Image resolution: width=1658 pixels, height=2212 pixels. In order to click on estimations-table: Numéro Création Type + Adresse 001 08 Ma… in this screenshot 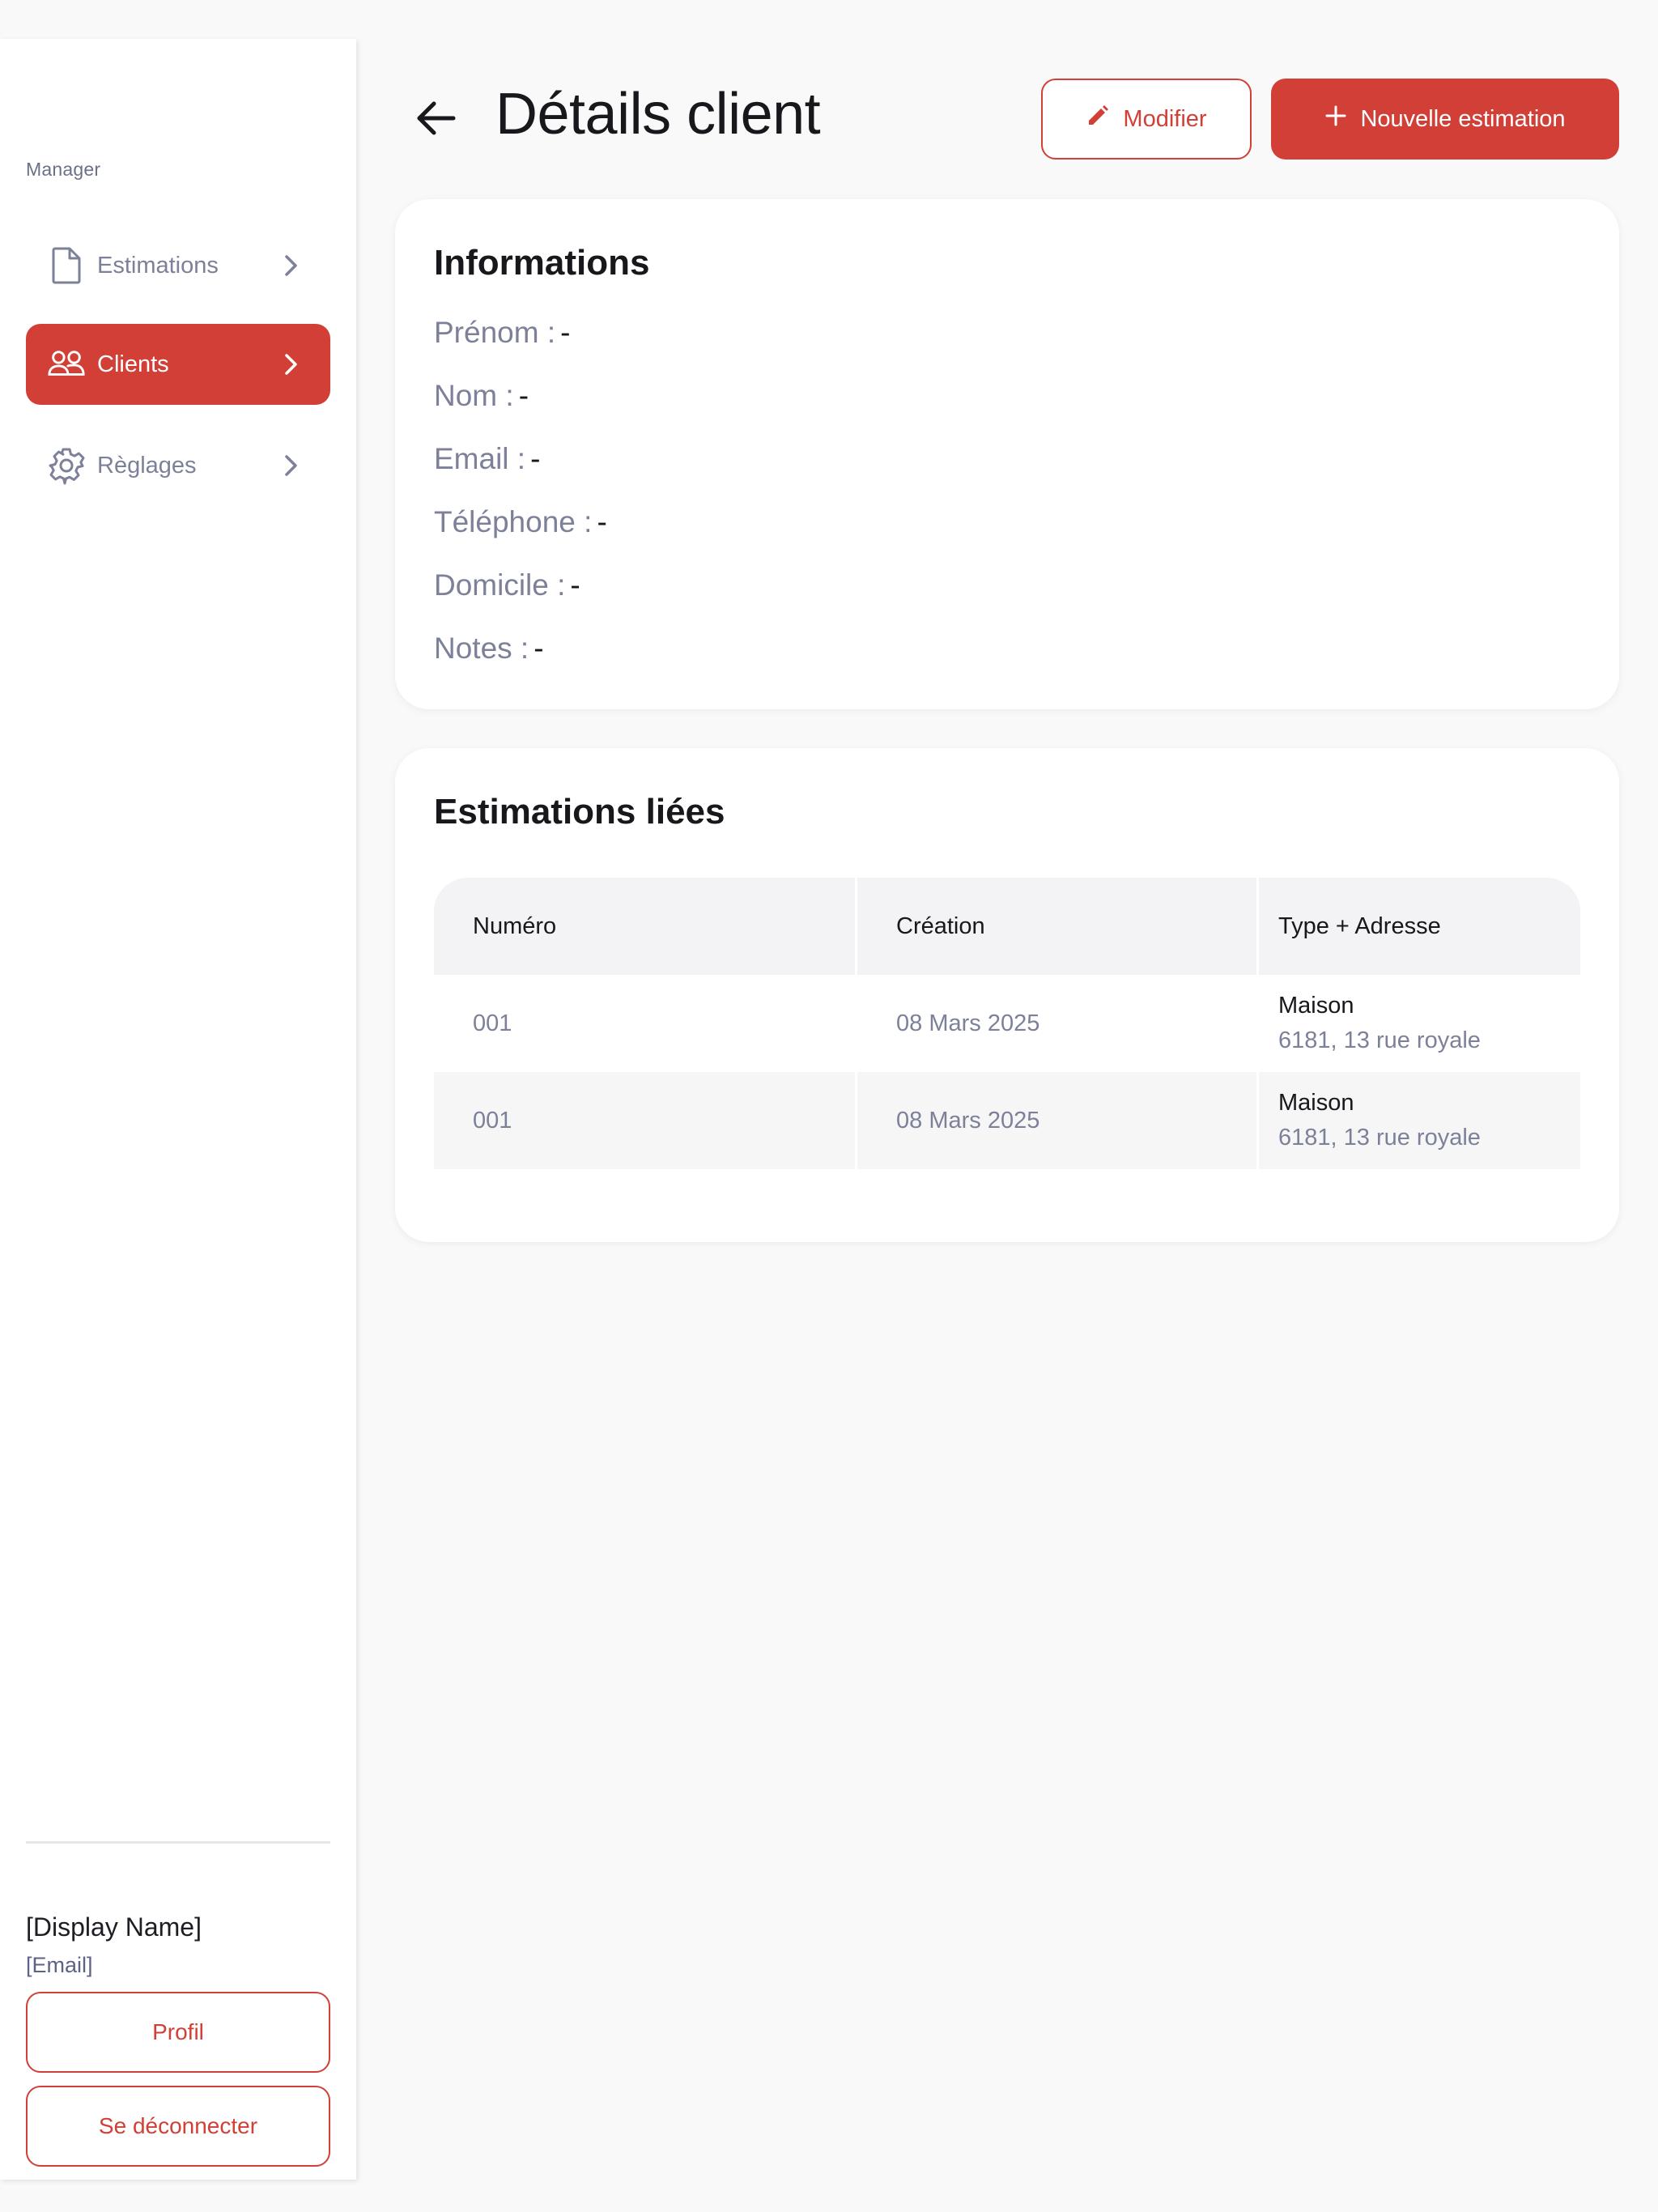, I will do `click(1007, 1024)`.